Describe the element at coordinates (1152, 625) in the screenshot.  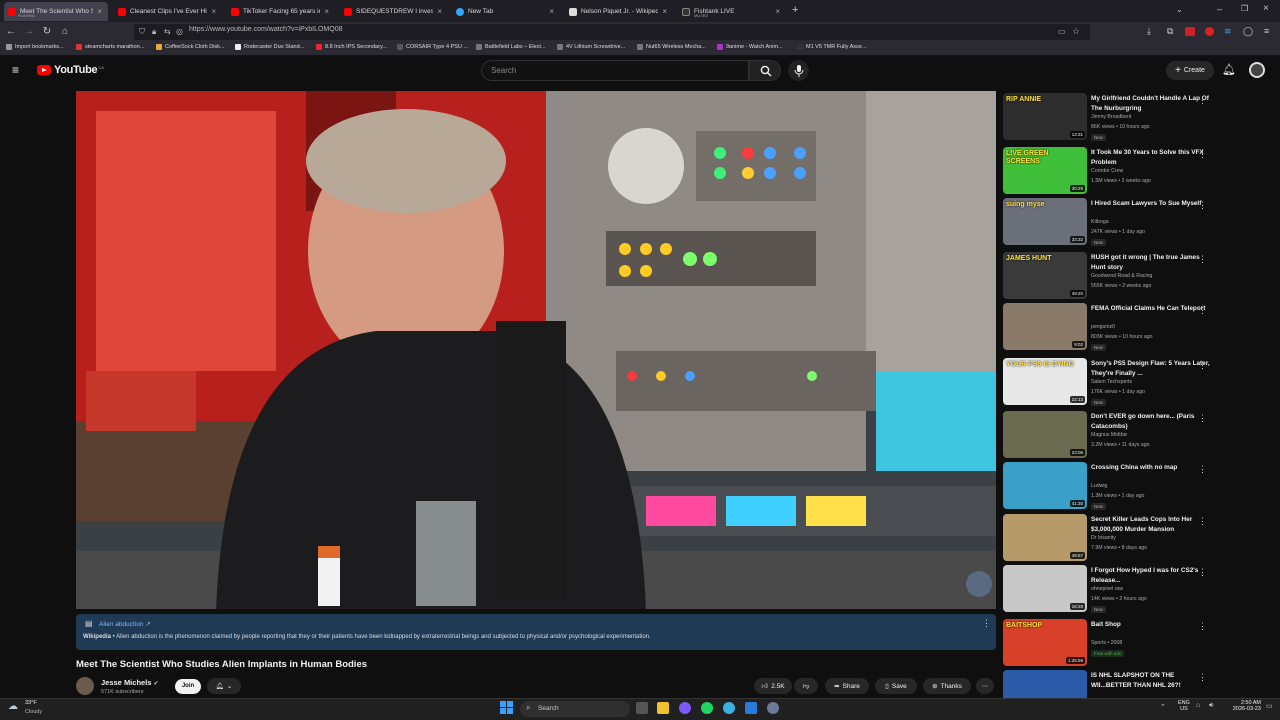
I see `recommendation-title: Bait Shop` at that location.